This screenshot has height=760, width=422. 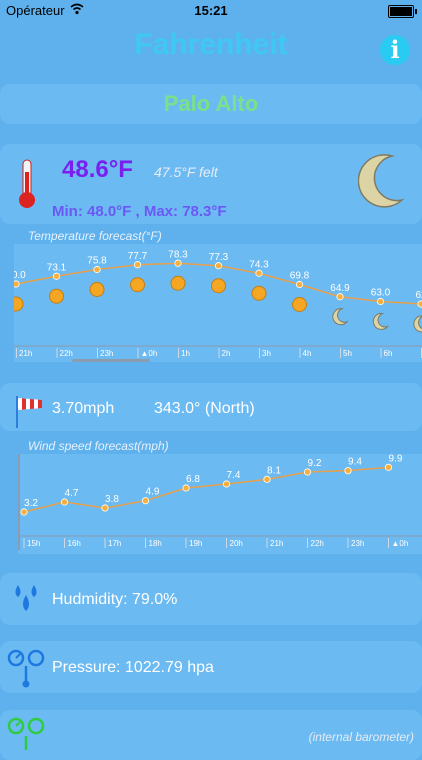 I want to click on wind-data-label: 6.8, so click(x=193, y=479).